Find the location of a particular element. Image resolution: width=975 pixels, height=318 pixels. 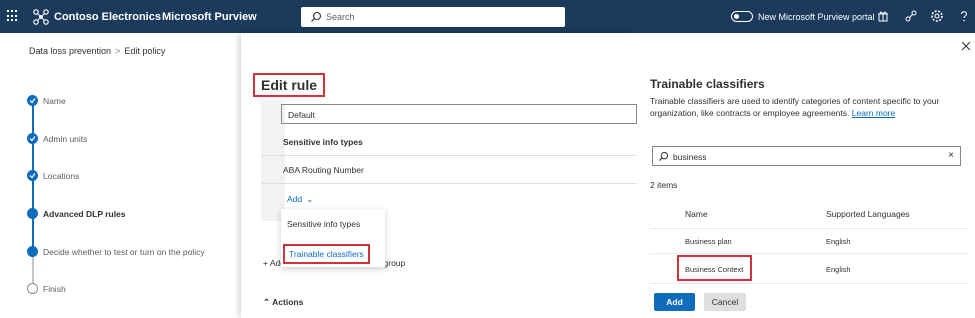

share-icon is located at coordinates (911, 16).